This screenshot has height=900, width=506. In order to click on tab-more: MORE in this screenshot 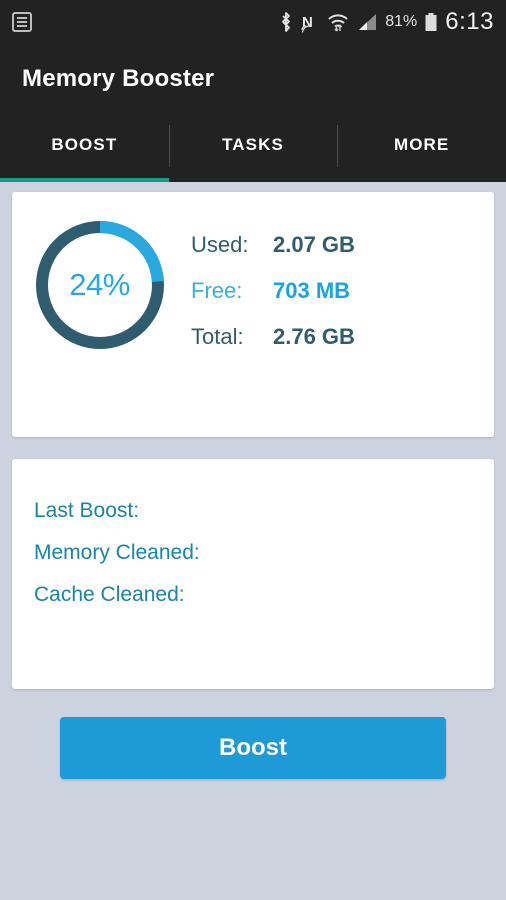, I will do `click(421, 148)`.